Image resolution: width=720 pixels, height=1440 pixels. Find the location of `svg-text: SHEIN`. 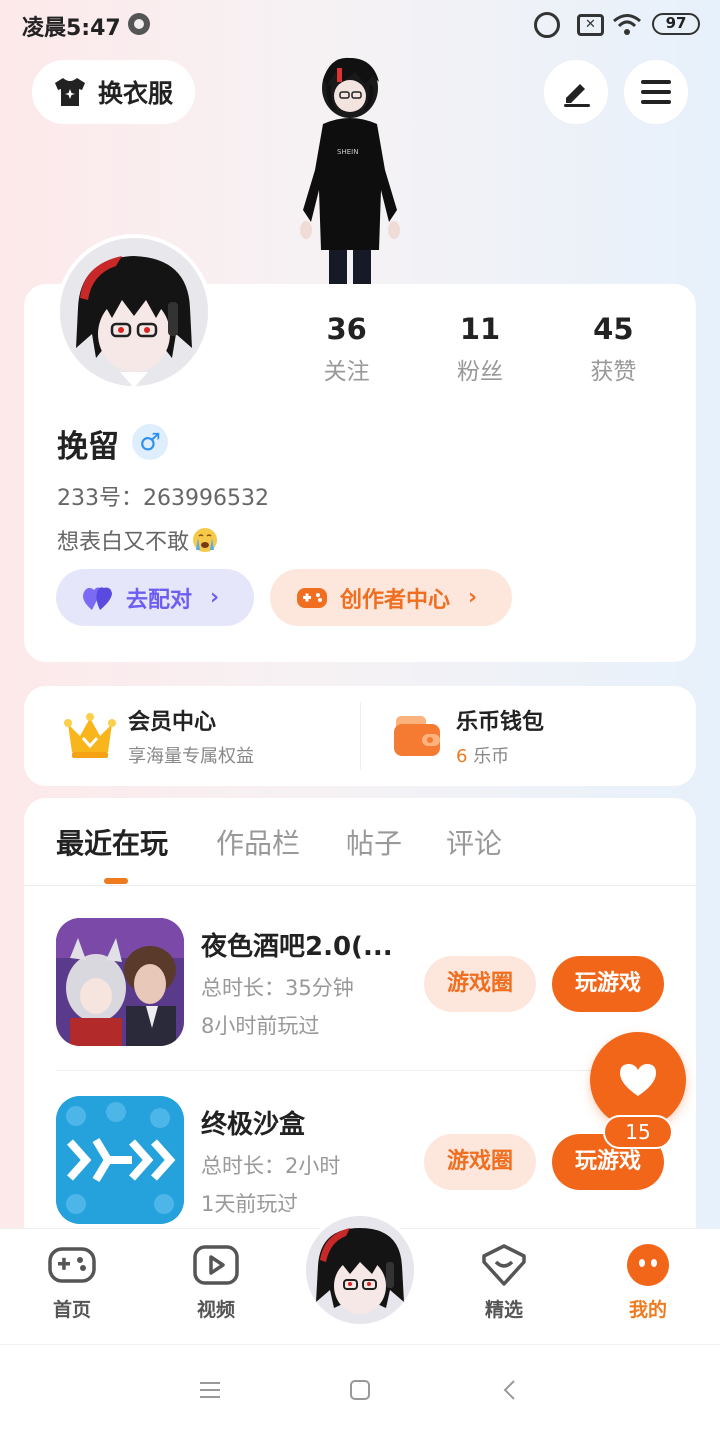

svg-text: SHEIN is located at coordinates (347, 152).